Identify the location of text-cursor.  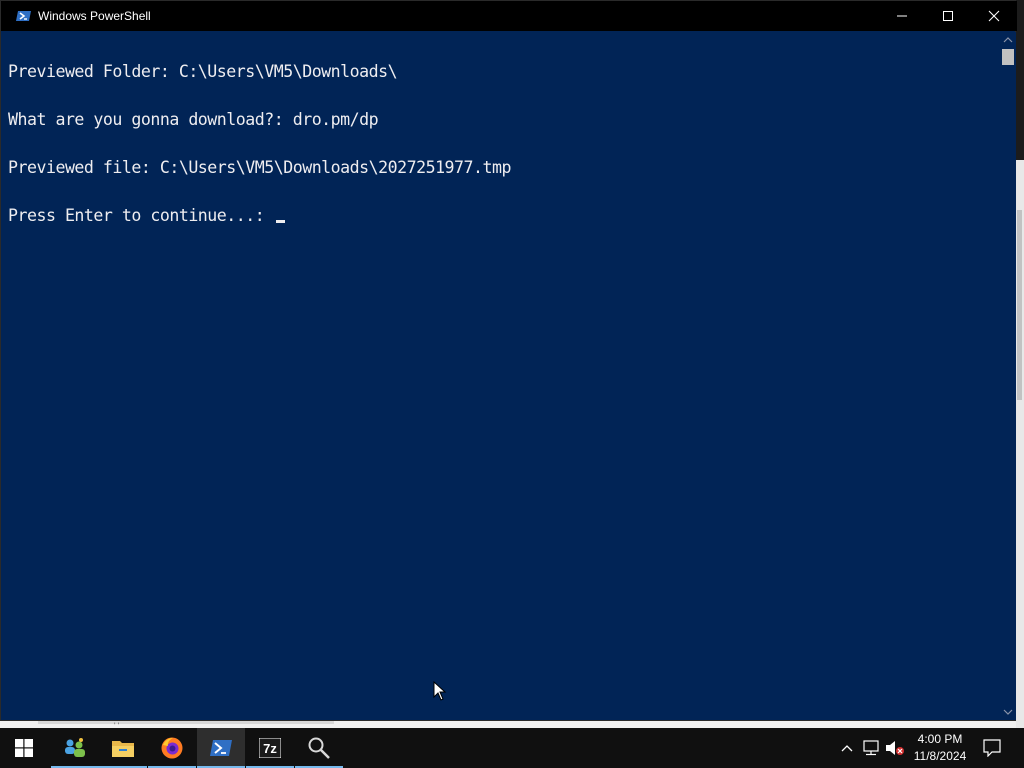
(280, 221).